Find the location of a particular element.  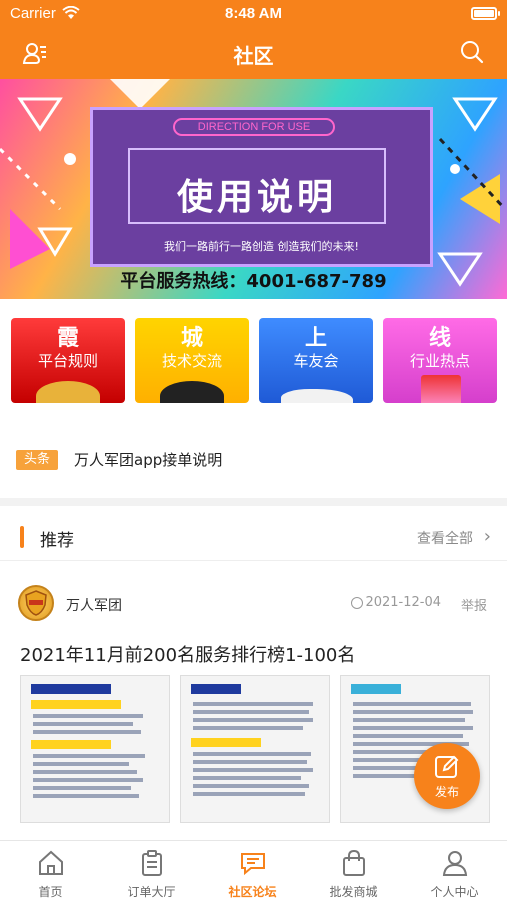

battery-icon is located at coordinates (485, 13).